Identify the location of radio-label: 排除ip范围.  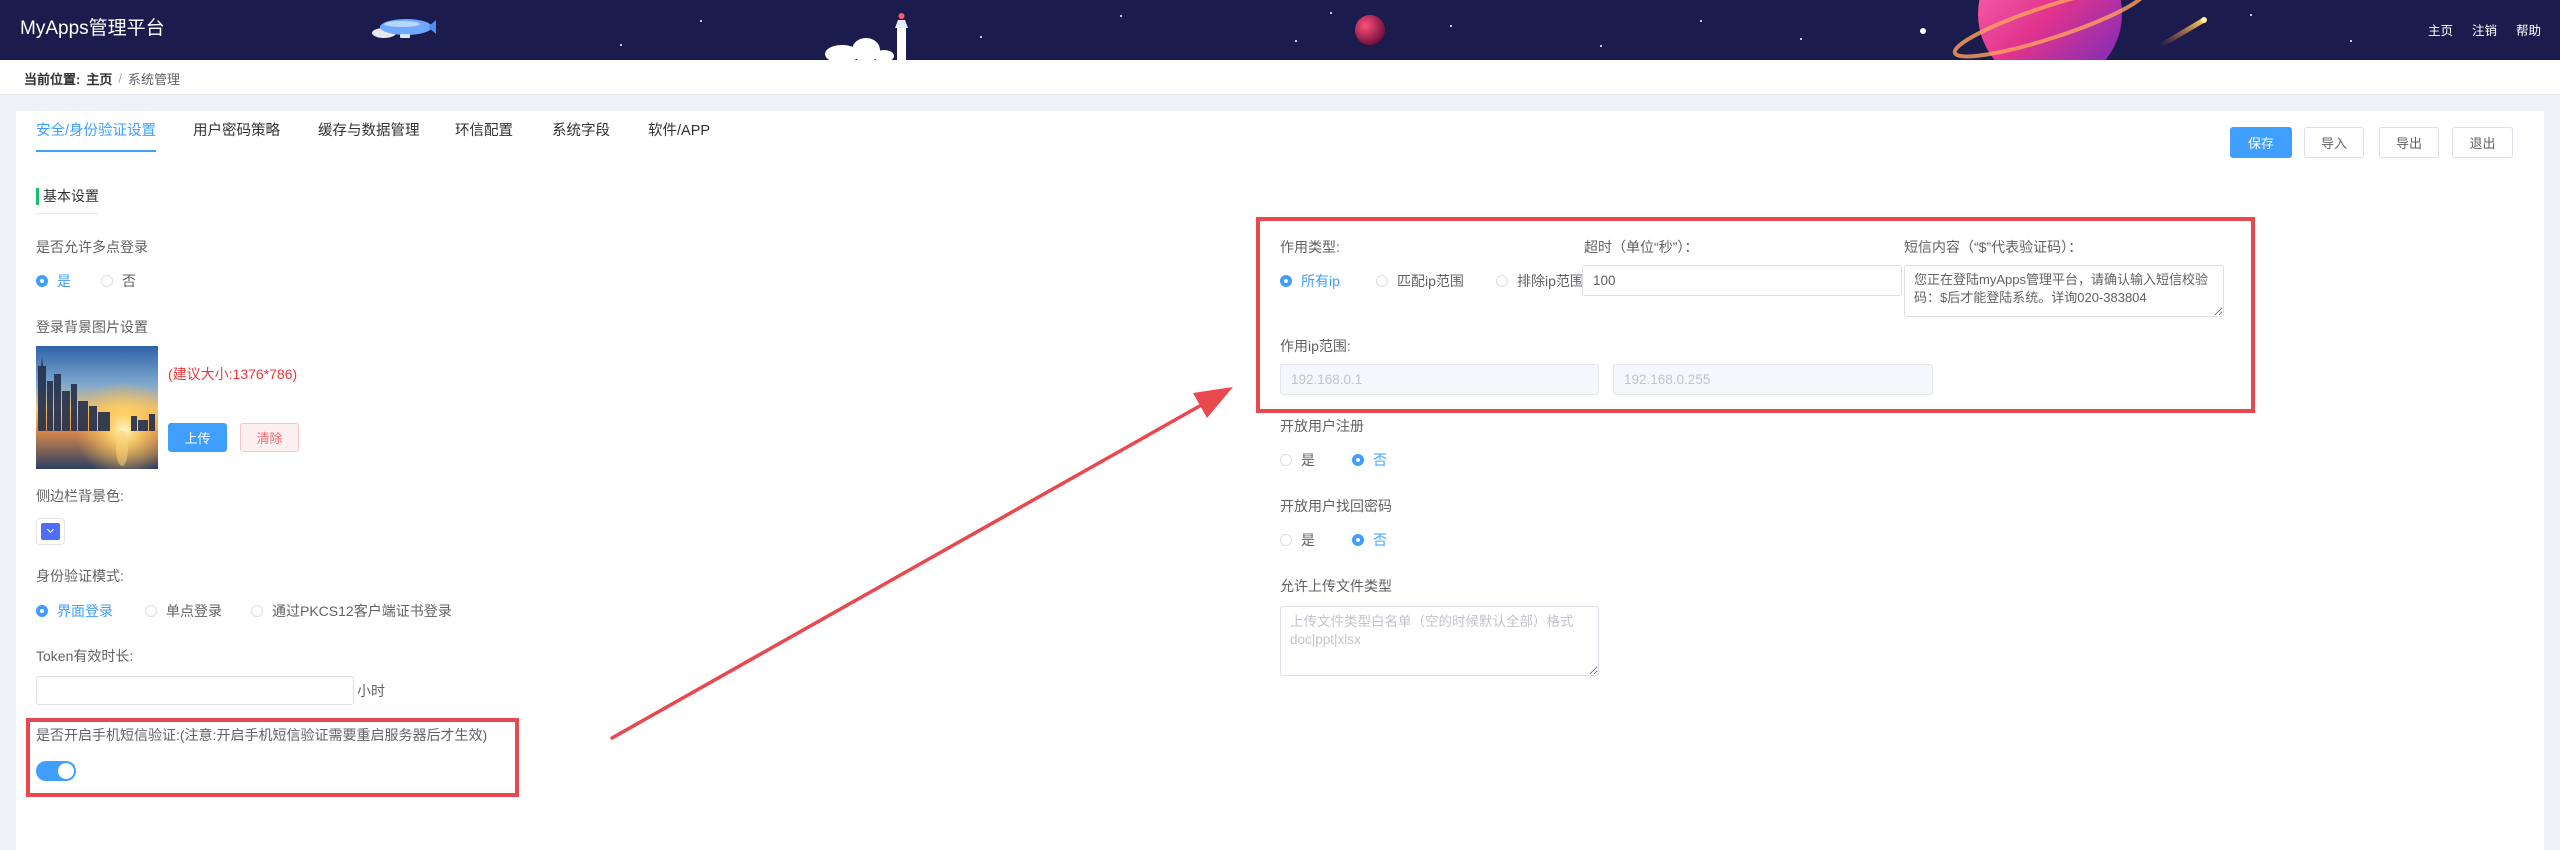
(1550, 281).